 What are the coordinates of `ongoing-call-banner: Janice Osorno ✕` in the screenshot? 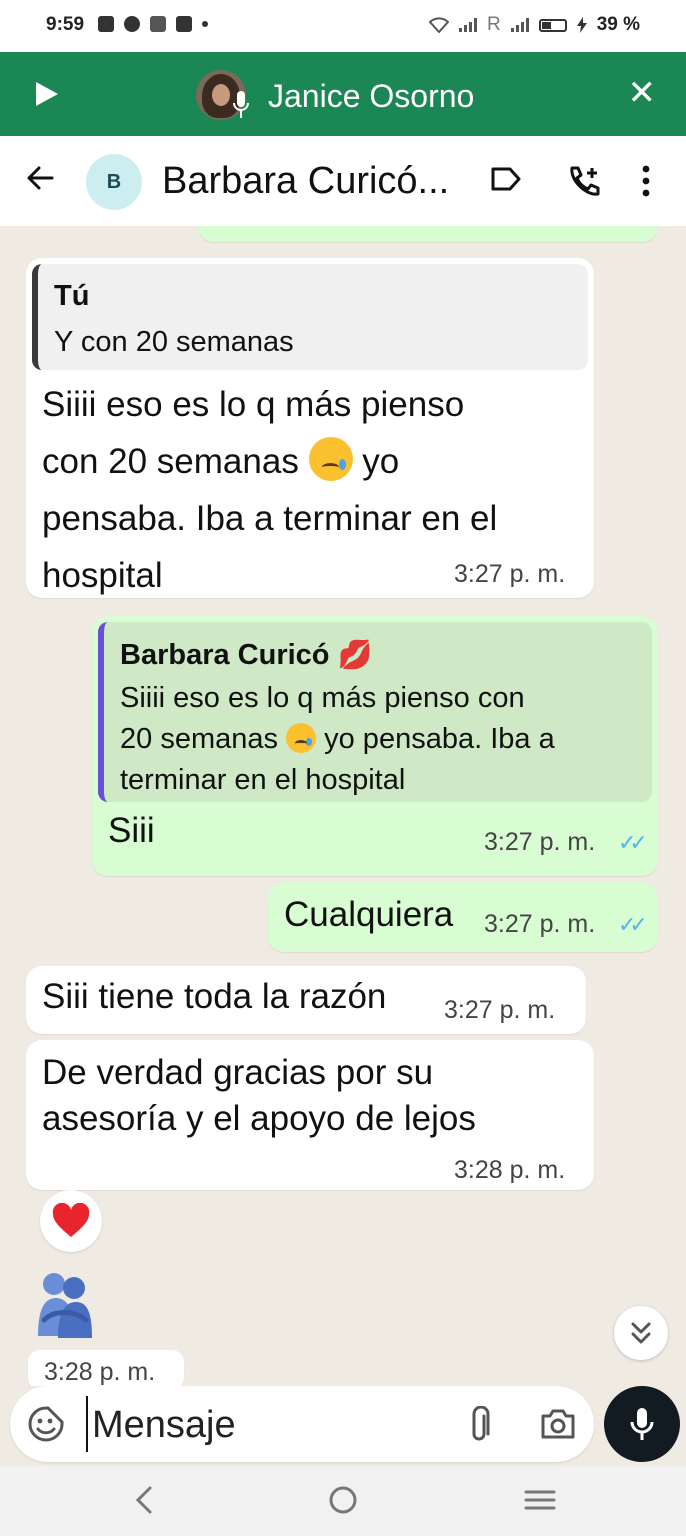 It's located at (343, 94).